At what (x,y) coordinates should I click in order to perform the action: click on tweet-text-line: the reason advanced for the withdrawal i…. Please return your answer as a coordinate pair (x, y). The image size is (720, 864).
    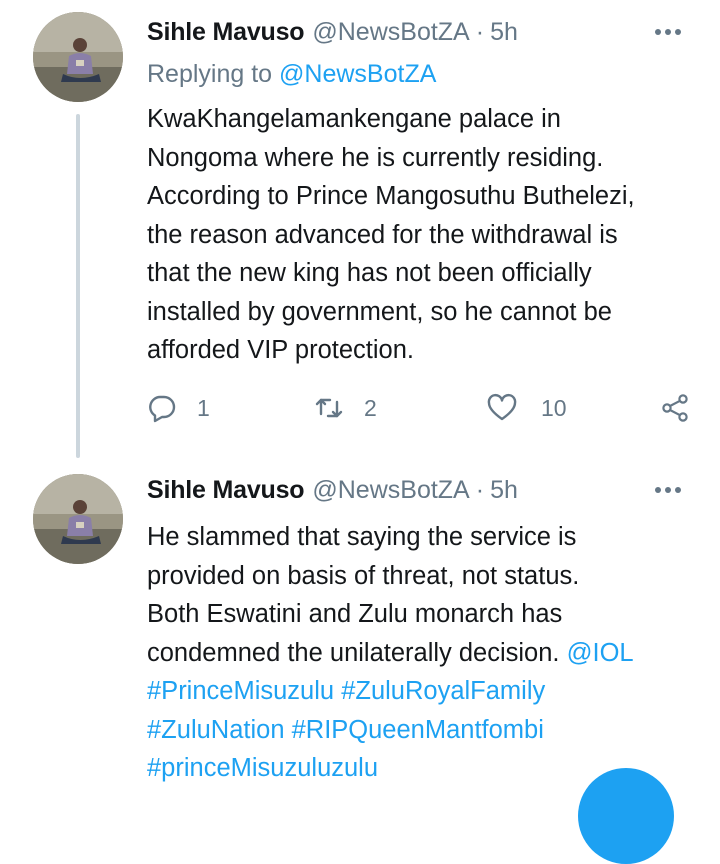
    Looking at the image, I should click on (382, 234).